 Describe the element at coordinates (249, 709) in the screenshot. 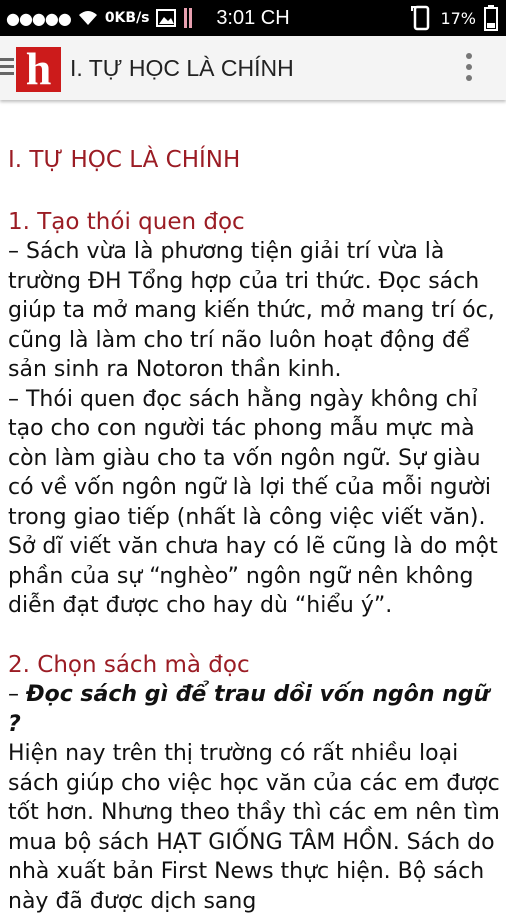

I see `section-2-question: Đọc sách gì để trau dồi vốn ngôn ngữ ?` at that location.